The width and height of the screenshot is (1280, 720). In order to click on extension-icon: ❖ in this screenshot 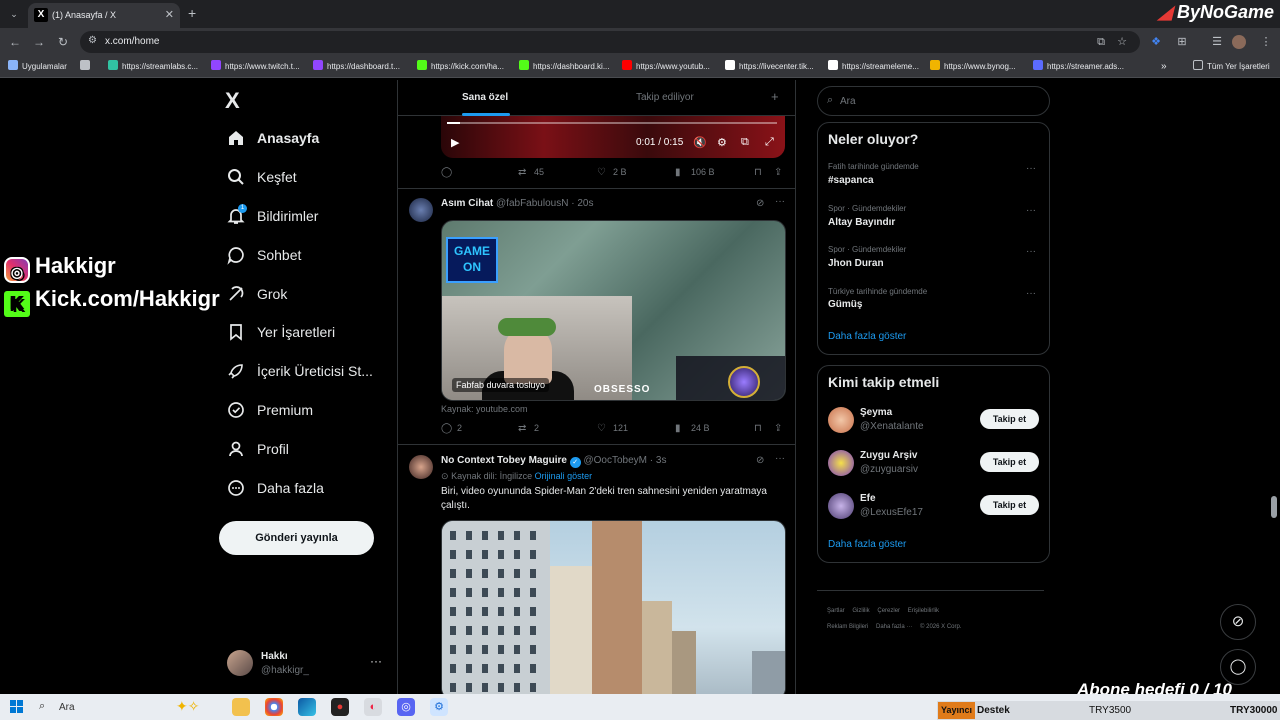, I will do `click(1156, 42)`.